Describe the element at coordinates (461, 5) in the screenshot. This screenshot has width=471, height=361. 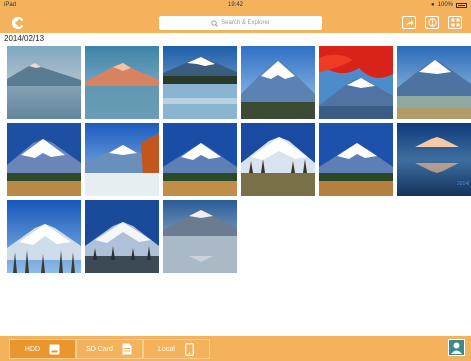
I see `battery-icon` at that location.